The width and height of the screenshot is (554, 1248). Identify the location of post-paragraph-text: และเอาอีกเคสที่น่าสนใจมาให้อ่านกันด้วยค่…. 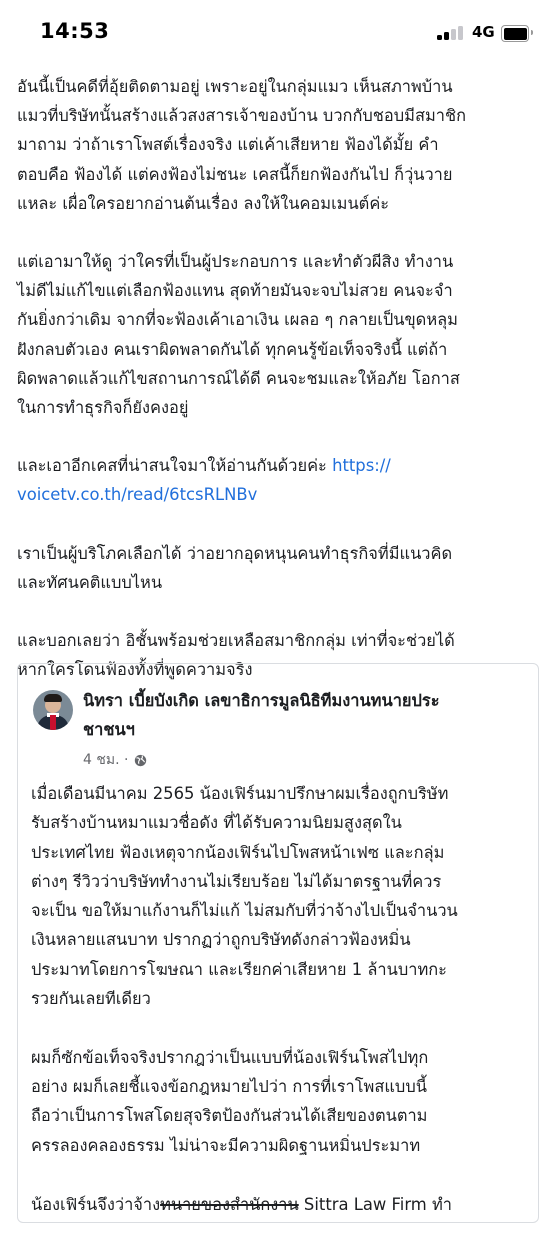
(175, 466).